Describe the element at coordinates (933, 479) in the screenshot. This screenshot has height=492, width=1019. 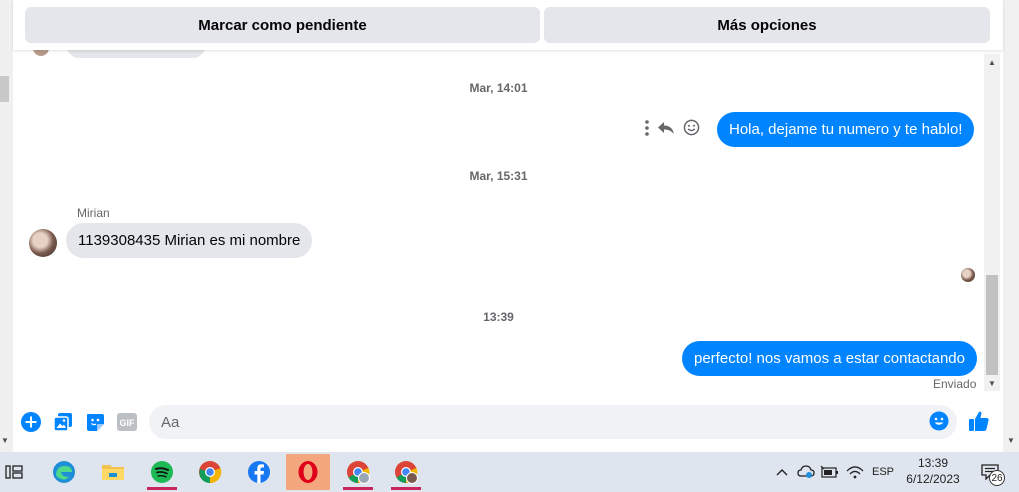
I see `clock-date: 6/12/2023` at that location.